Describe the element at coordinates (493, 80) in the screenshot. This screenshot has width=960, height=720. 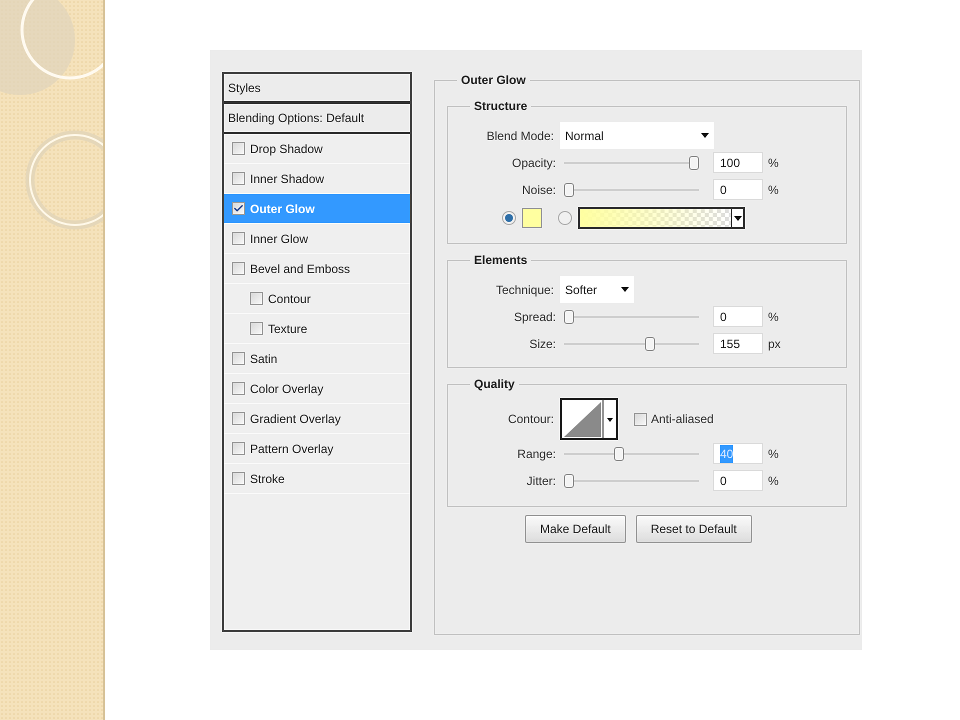
I see `section-title: Outer Glow` at that location.